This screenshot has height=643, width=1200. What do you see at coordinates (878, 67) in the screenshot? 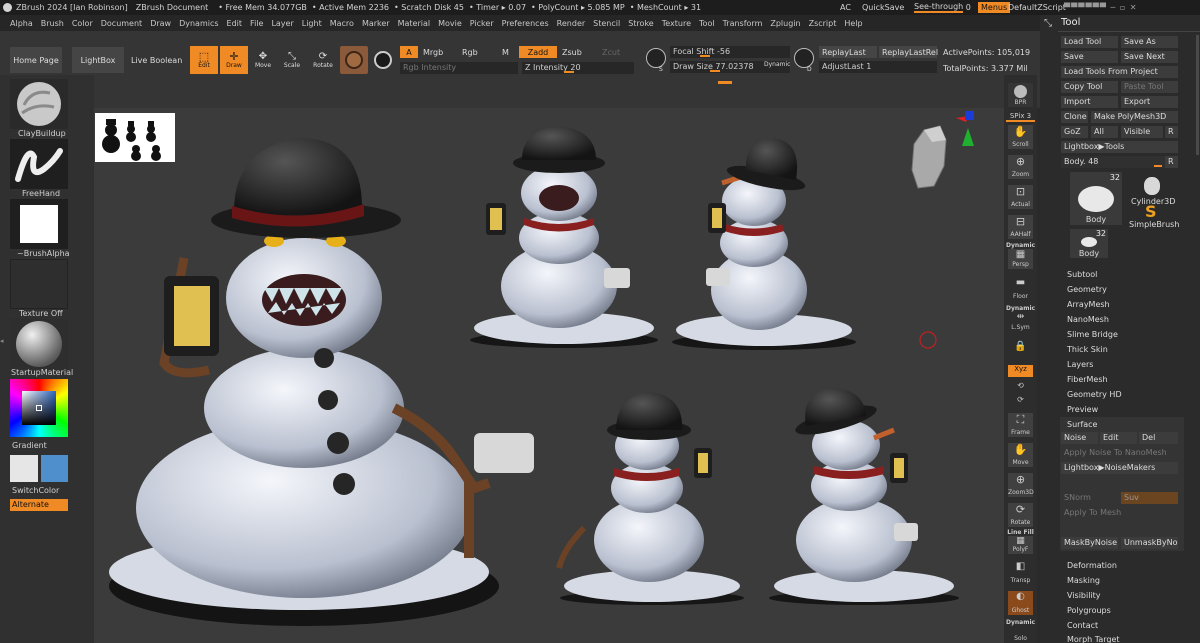
I see `adjust-last-slider: AdjustLast 1` at bounding box center [878, 67].